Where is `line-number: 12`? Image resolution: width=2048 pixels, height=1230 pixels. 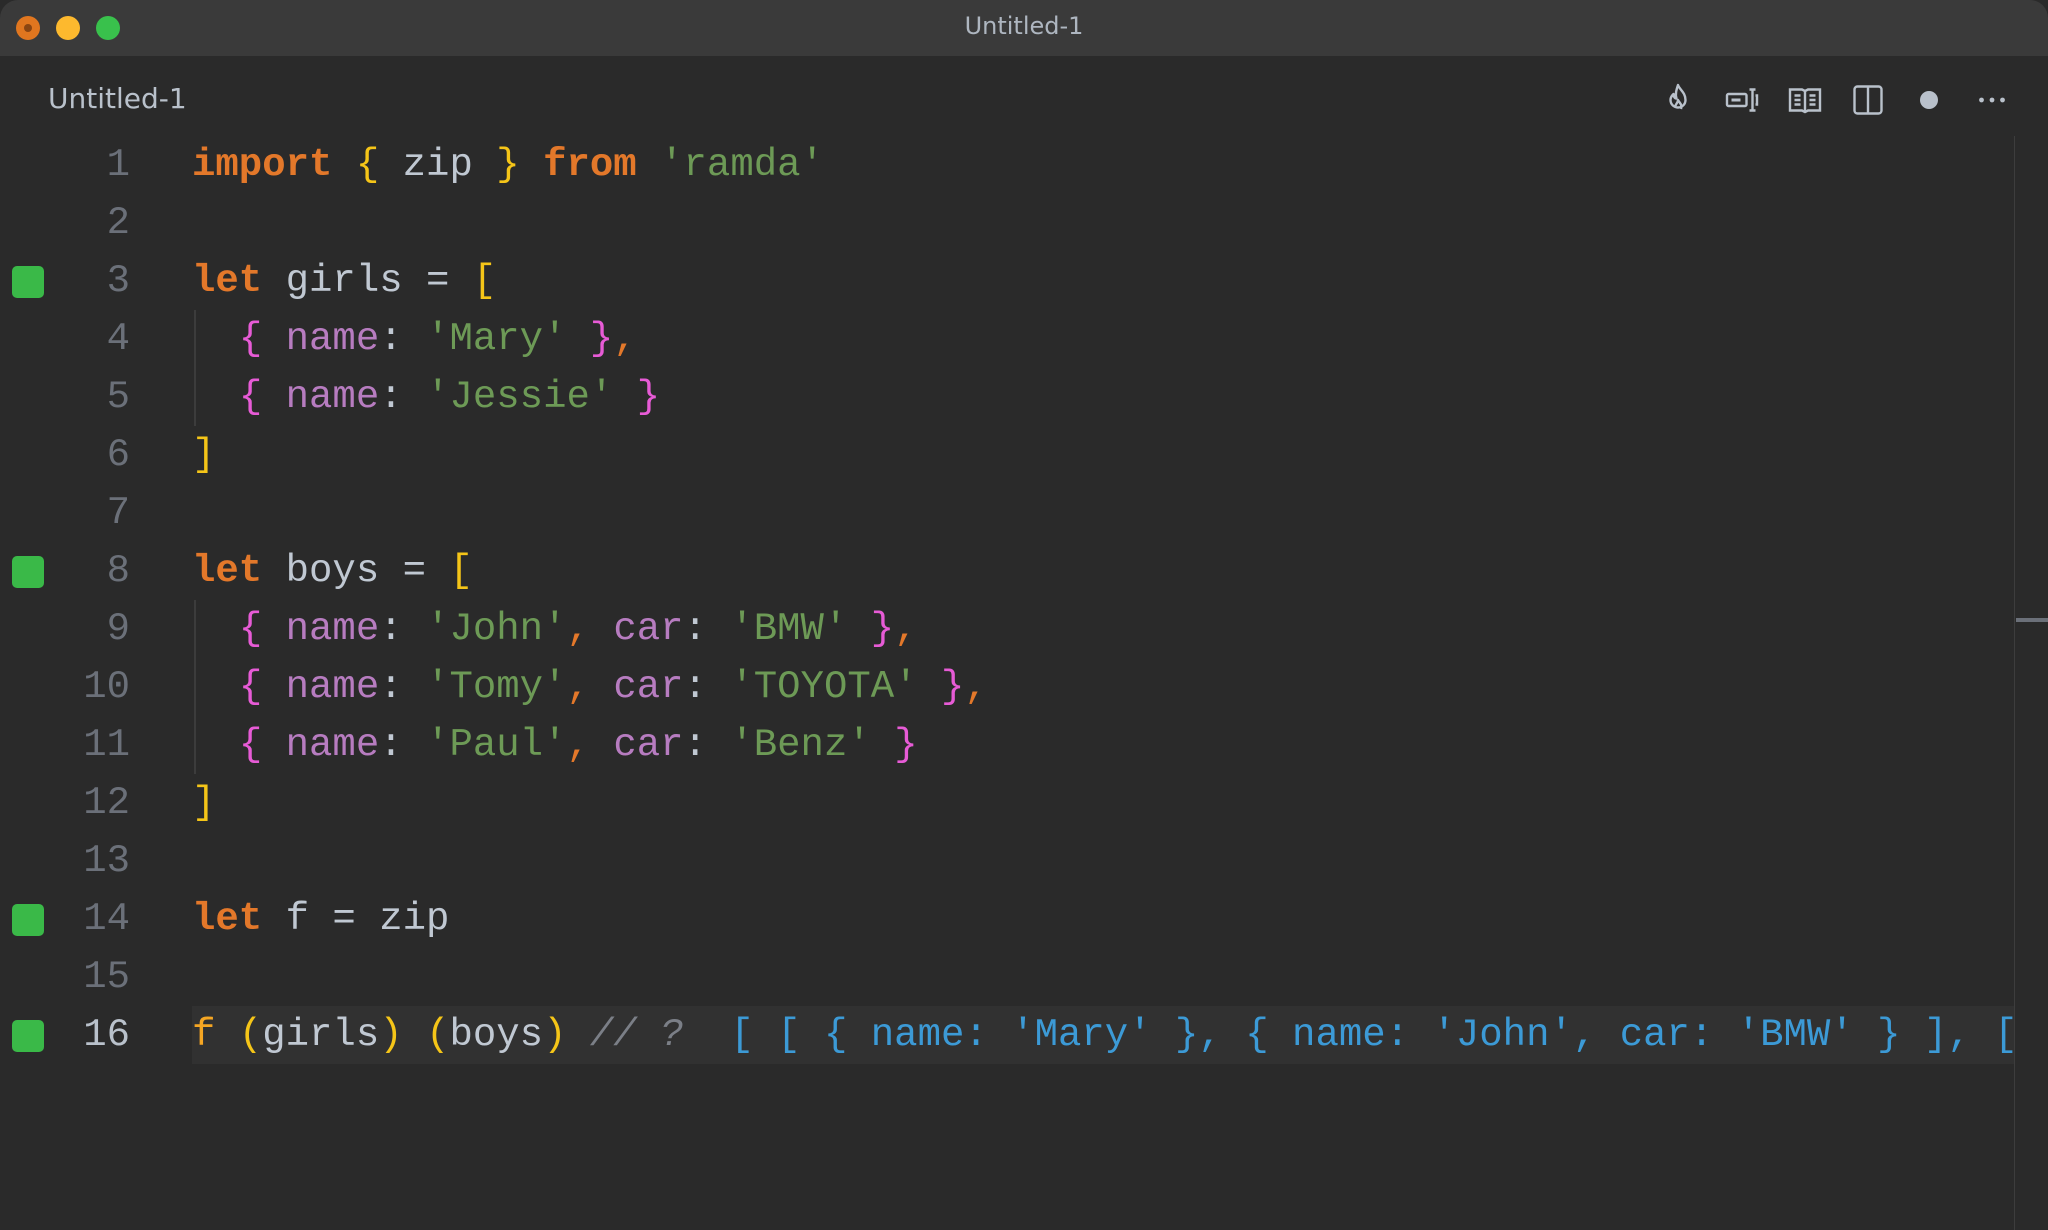
line-number: 12 is located at coordinates (106, 803).